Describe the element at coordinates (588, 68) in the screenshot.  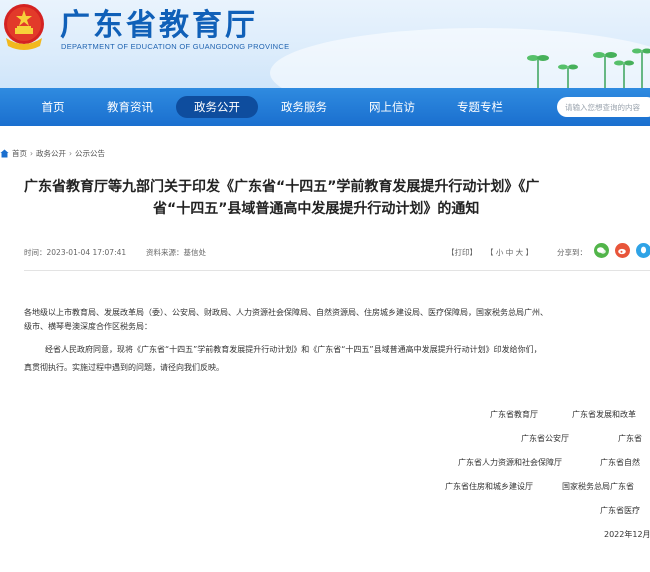
I see `sprout-icon` at that location.